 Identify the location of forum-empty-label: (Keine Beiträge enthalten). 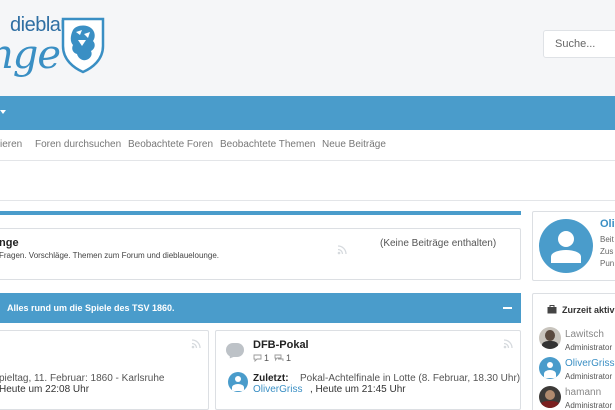
(438, 243).